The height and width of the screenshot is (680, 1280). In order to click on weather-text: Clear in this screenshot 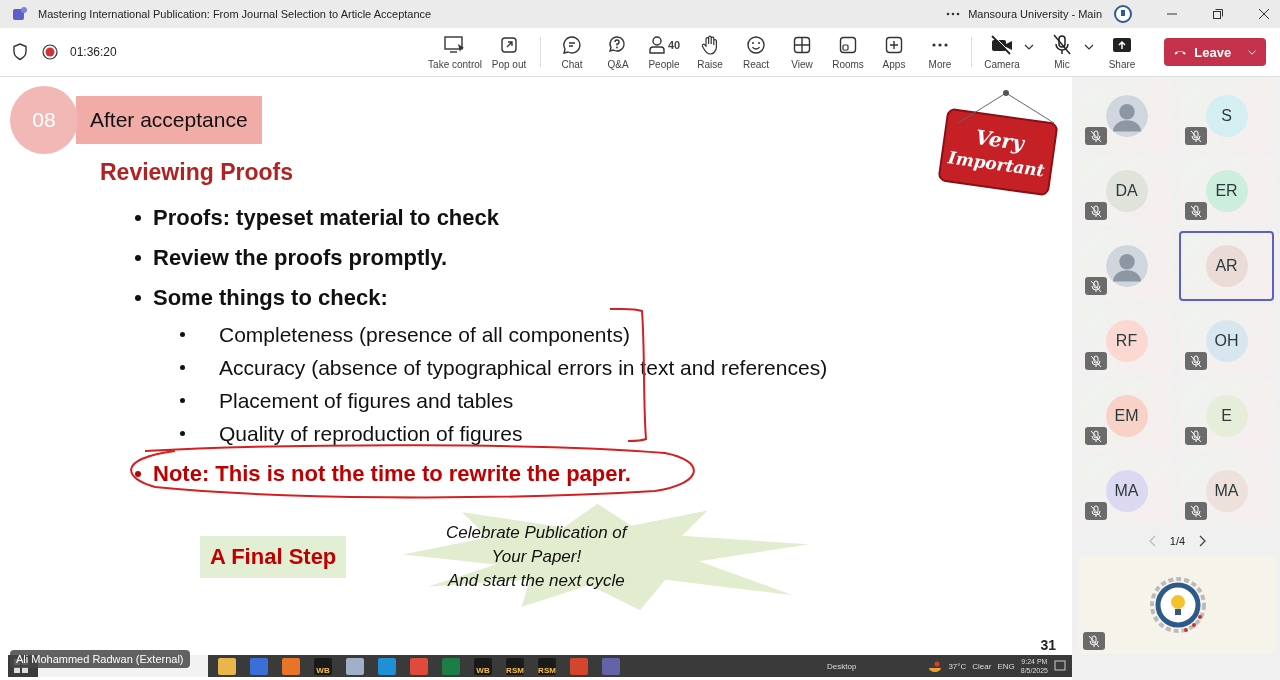, I will do `click(982, 666)`.